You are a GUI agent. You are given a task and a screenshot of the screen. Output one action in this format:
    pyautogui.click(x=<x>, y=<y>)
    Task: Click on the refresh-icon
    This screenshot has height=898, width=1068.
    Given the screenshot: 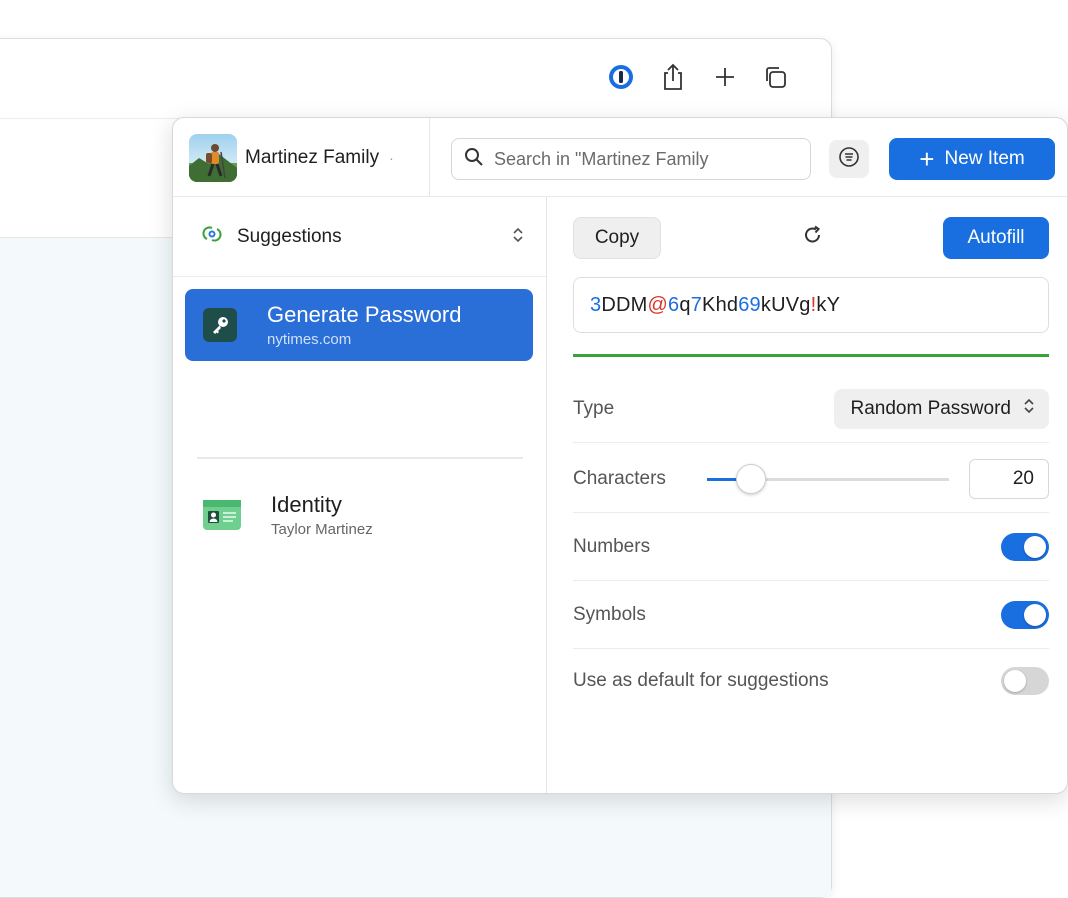 What is the action you would take?
    pyautogui.click(x=813, y=237)
    